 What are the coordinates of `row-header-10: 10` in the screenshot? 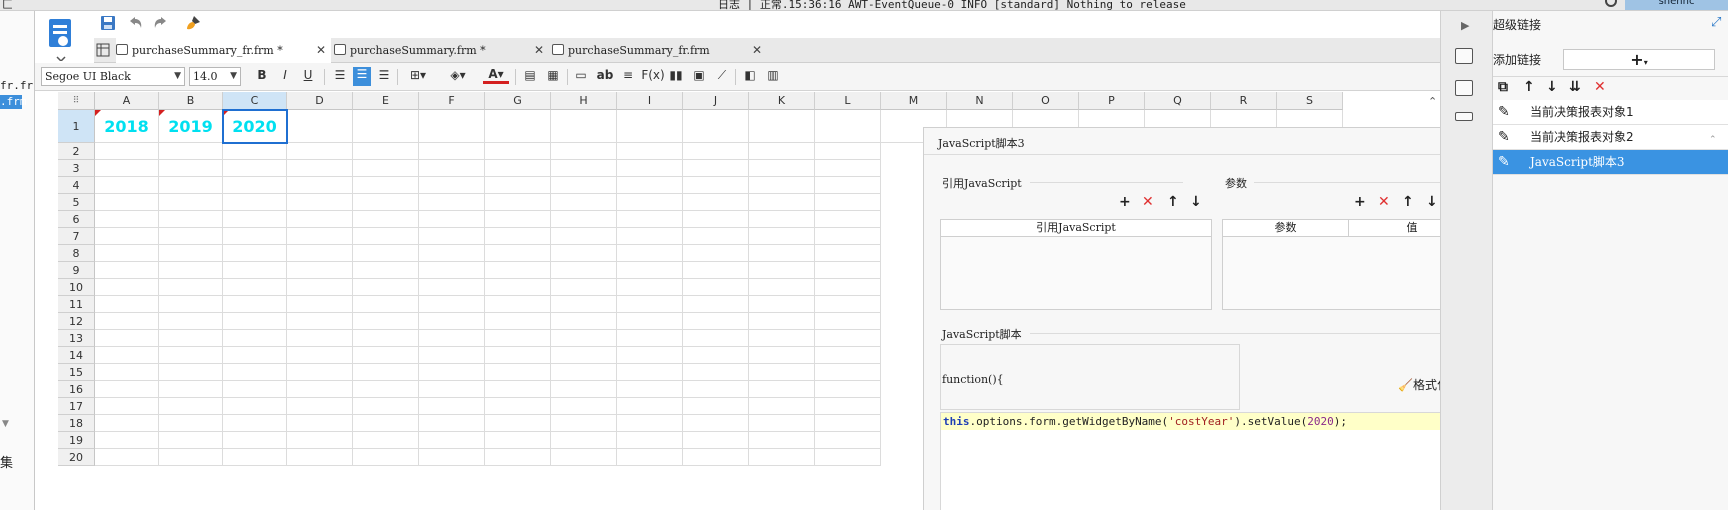 It's located at (76, 287).